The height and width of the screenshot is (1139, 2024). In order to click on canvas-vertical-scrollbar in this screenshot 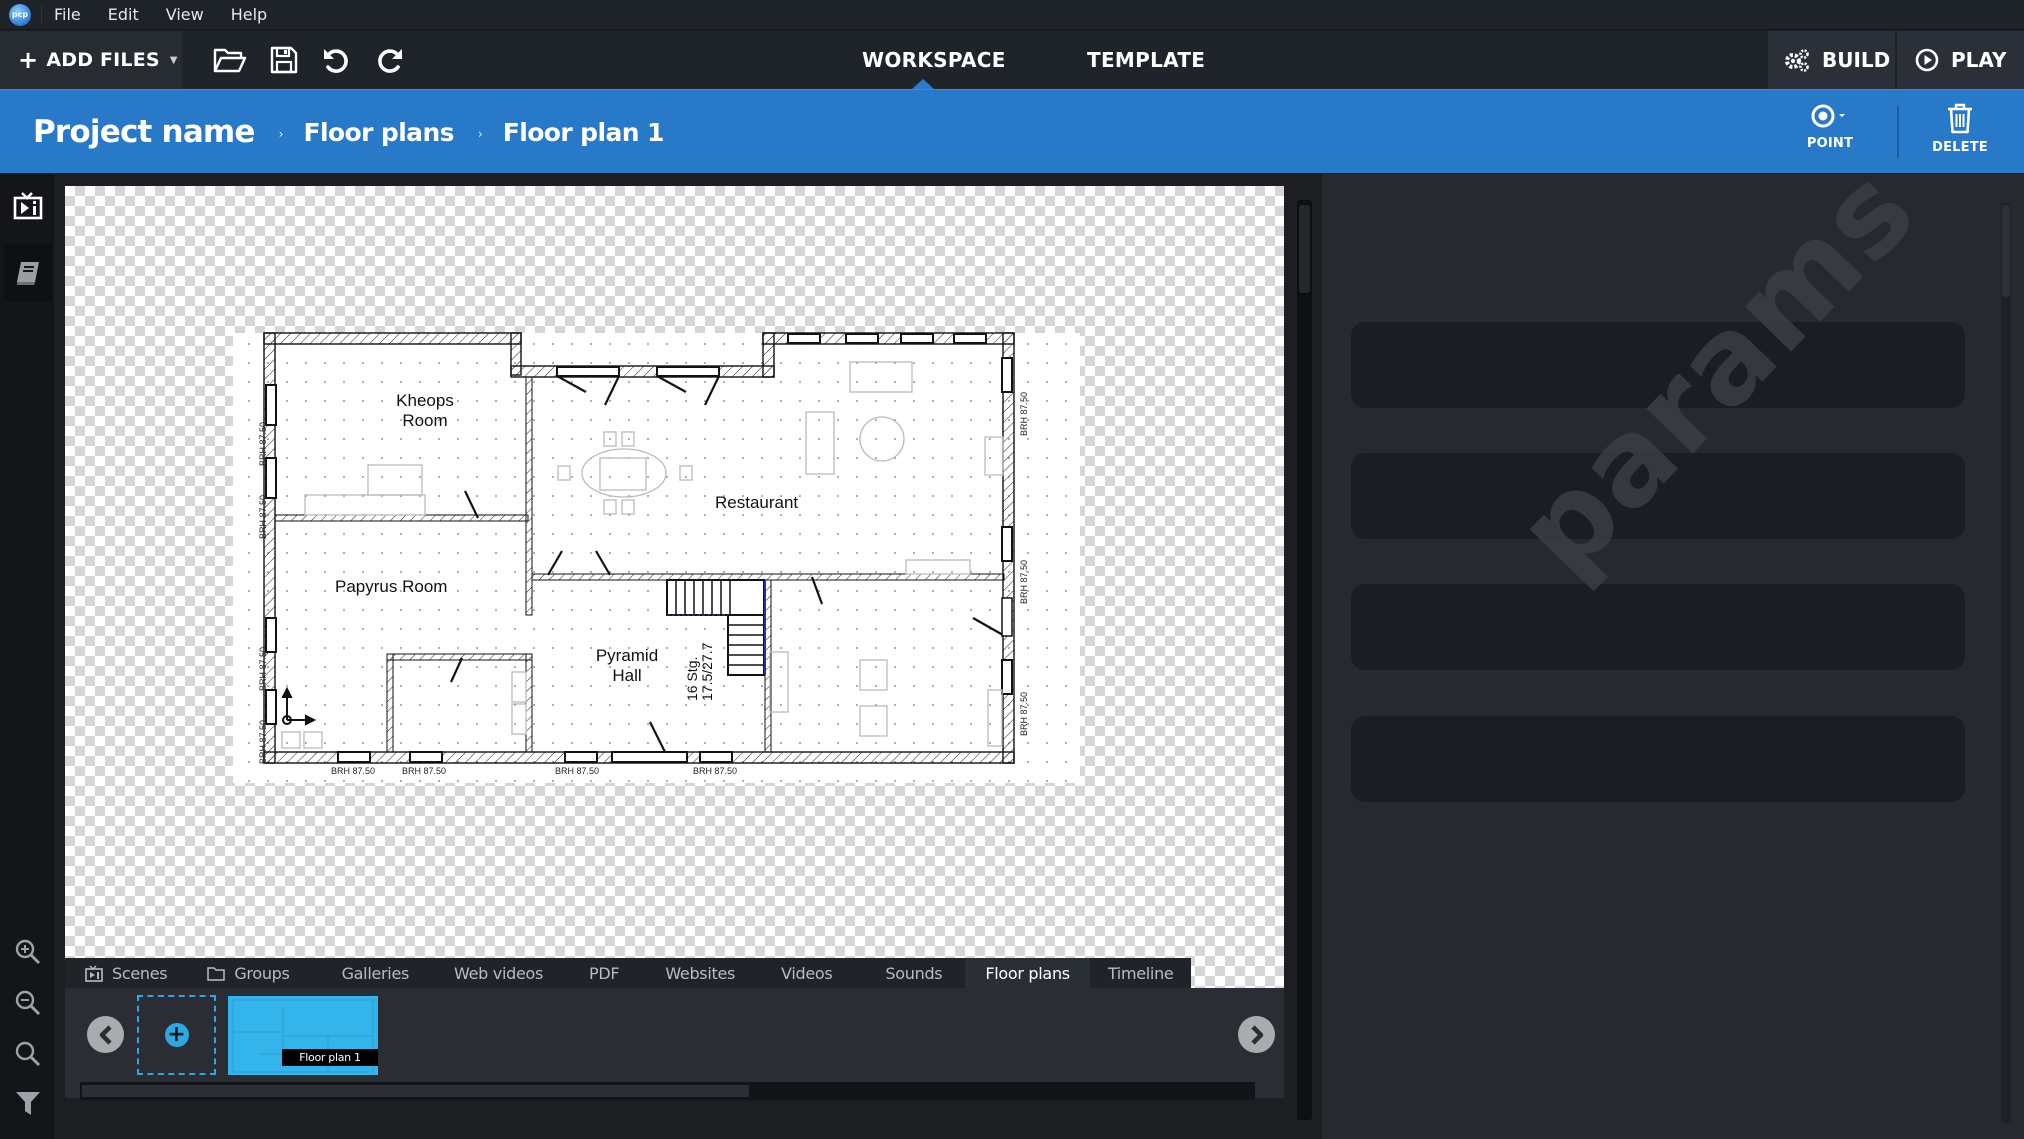, I will do `click(1304, 660)`.